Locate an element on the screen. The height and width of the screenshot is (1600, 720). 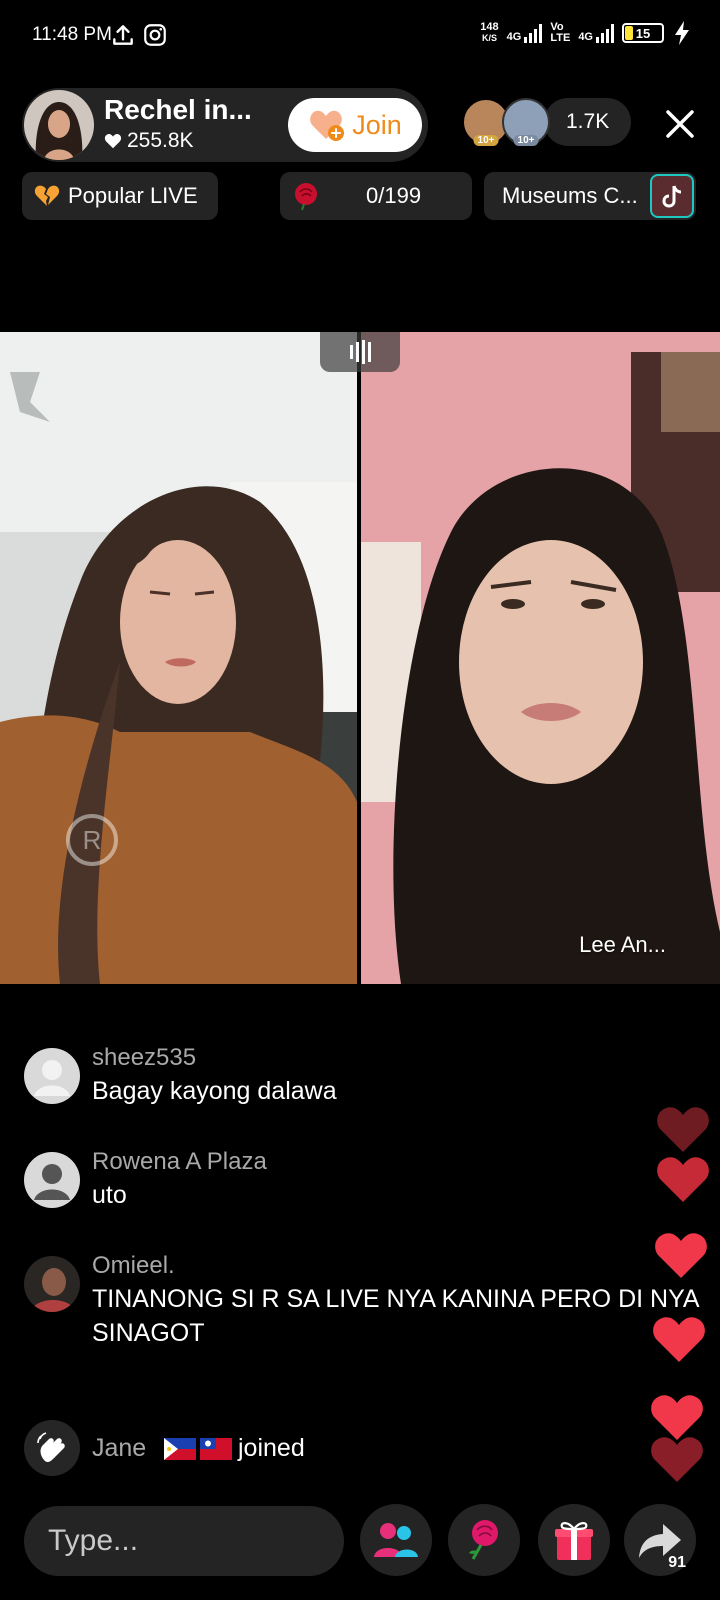
comment-username: sheez535 is located at coordinates (144, 1058).